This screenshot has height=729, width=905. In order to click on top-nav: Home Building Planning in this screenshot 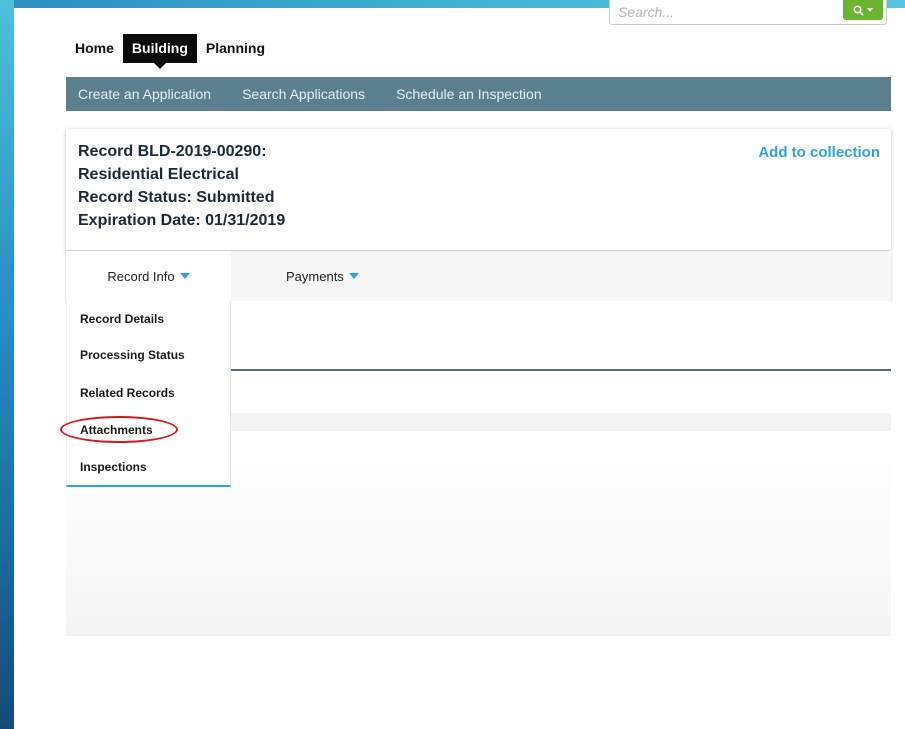, I will do `click(170, 51)`.